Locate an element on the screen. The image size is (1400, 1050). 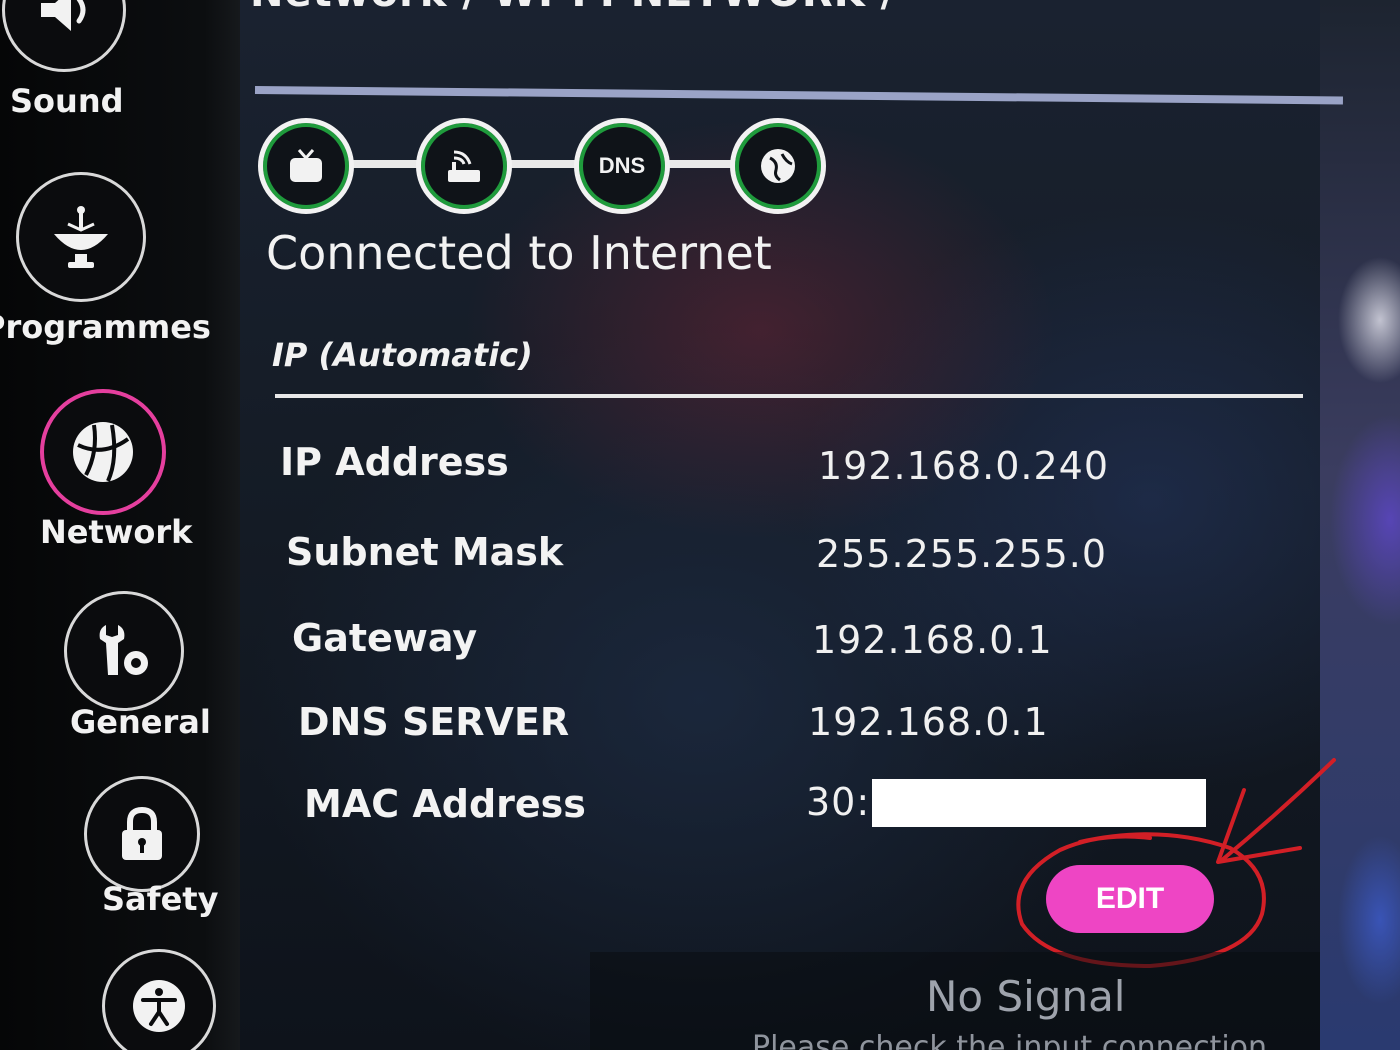
ip-address-label: IP Address is located at coordinates (394, 462).